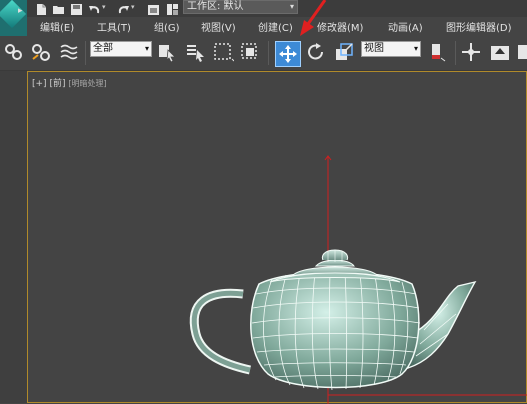  Describe the element at coordinates (316, 52) in the screenshot. I see `select-and-rotate-icon` at that location.